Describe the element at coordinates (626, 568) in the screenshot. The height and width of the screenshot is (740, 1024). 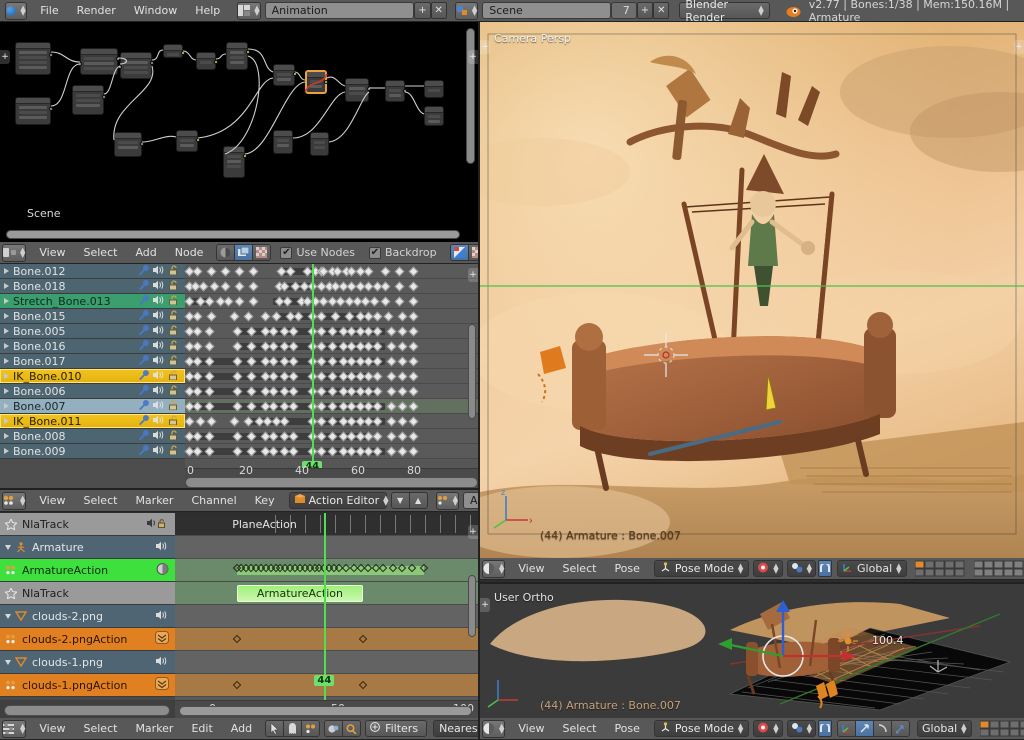
I see `v3d-menu-pose: Pose` at that location.